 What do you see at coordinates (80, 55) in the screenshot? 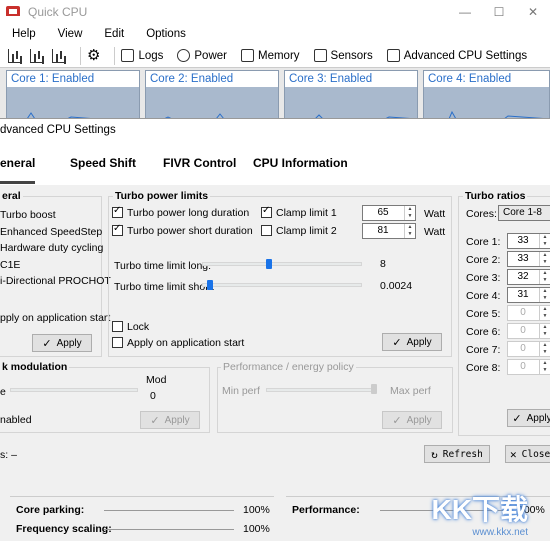
I see `toolbar-separator` at bounding box center [80, 55].